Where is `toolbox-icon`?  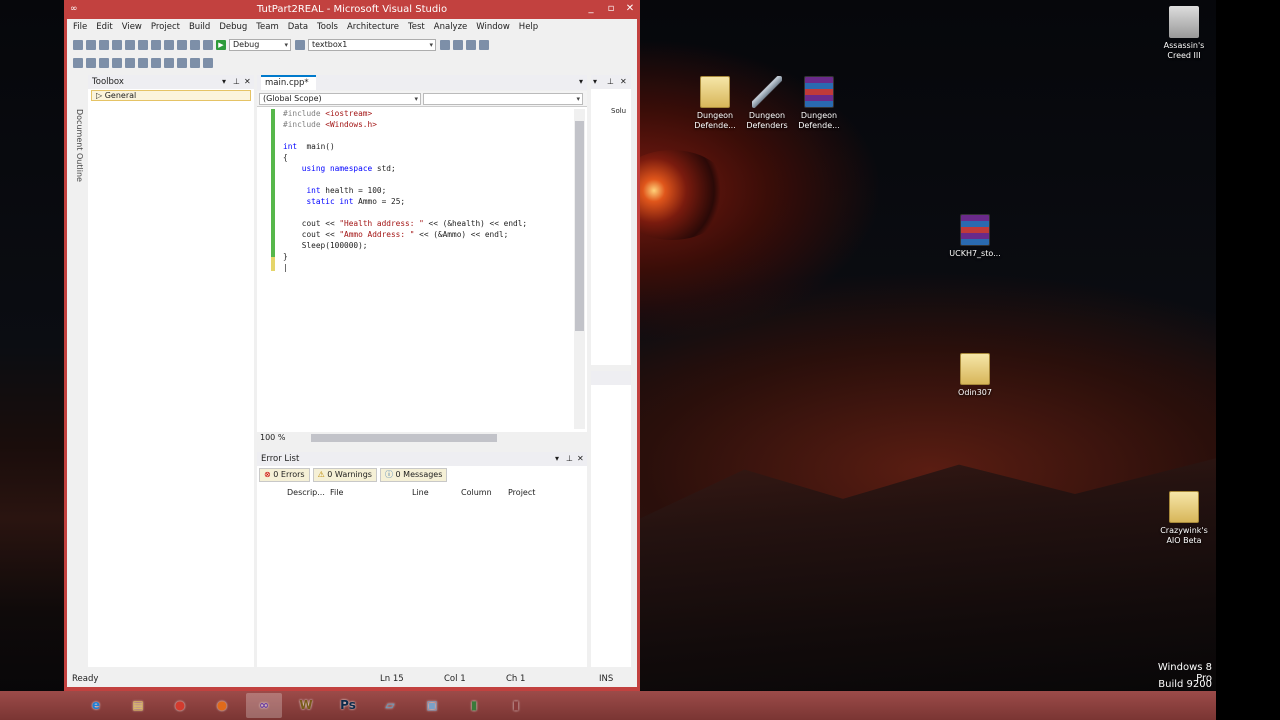 toolbox-icon is located at coordinates (484, 44).